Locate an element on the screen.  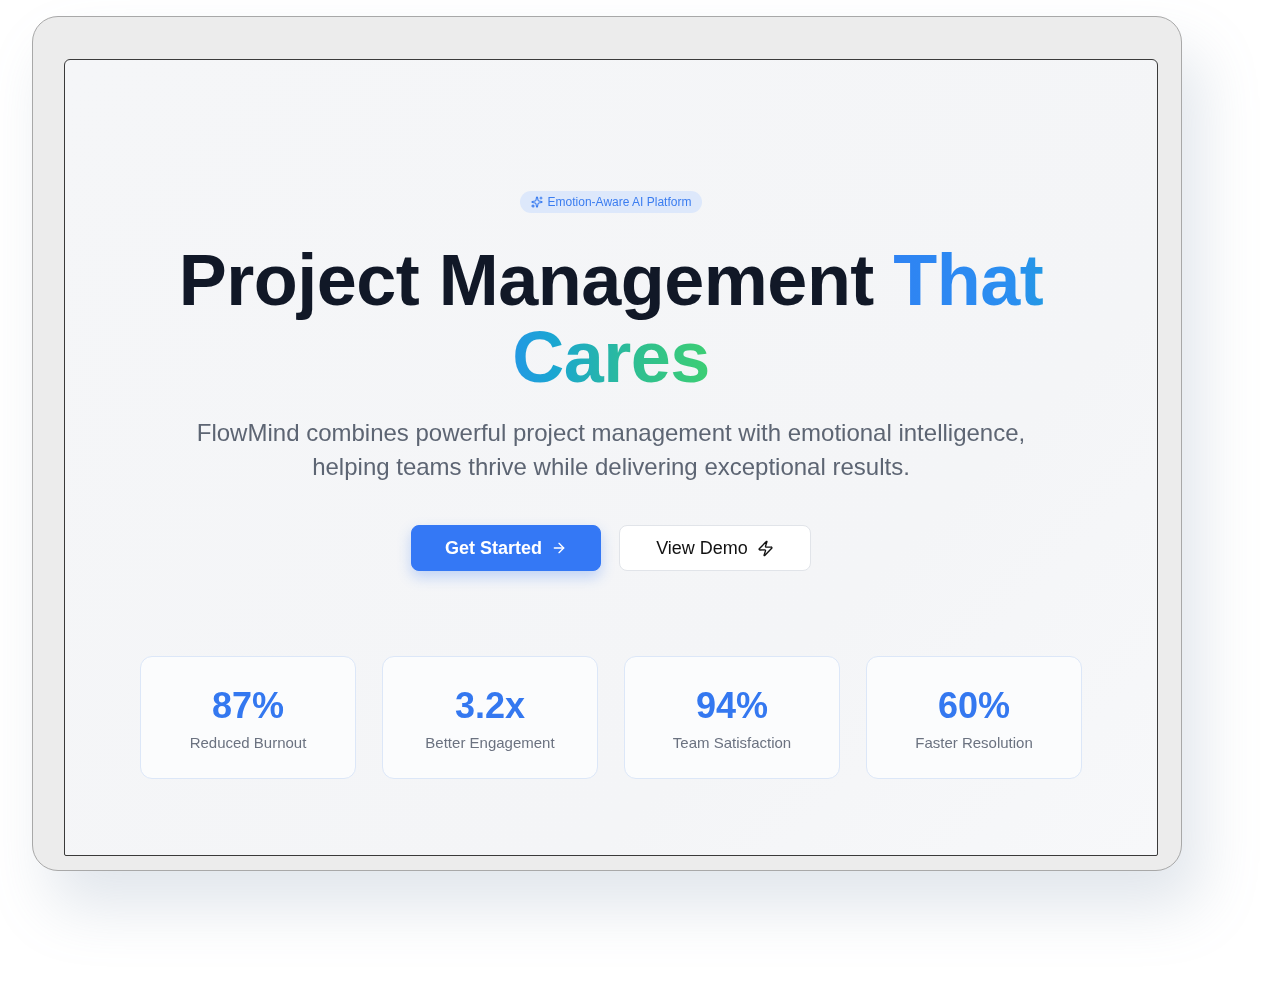
stat-value: 3.2x is located at coordinates (490, 706).